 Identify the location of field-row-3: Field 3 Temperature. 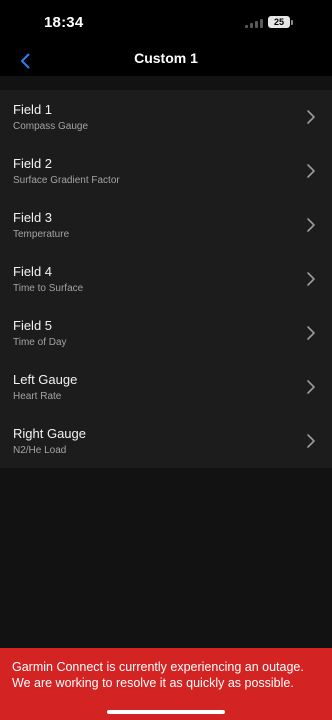
(166, 225).